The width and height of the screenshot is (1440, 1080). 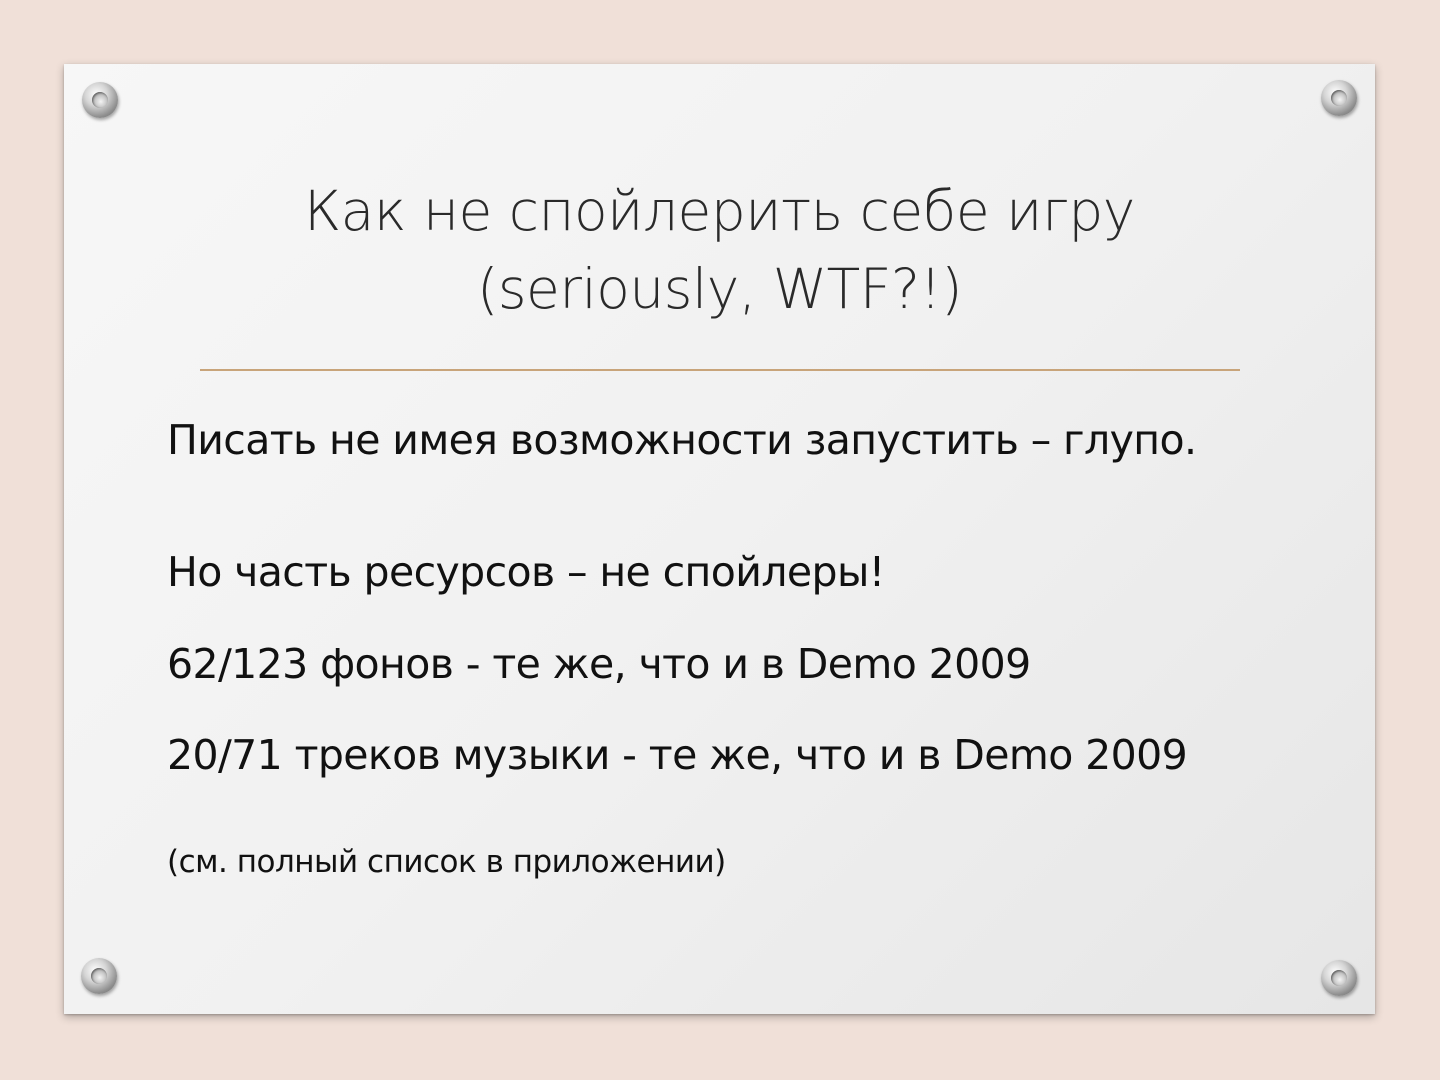 What do you see at coordinates (446, 862) in the screenshot?
I see `body-note: (см. полный список в приложении)` at bounding box center [446, 862].